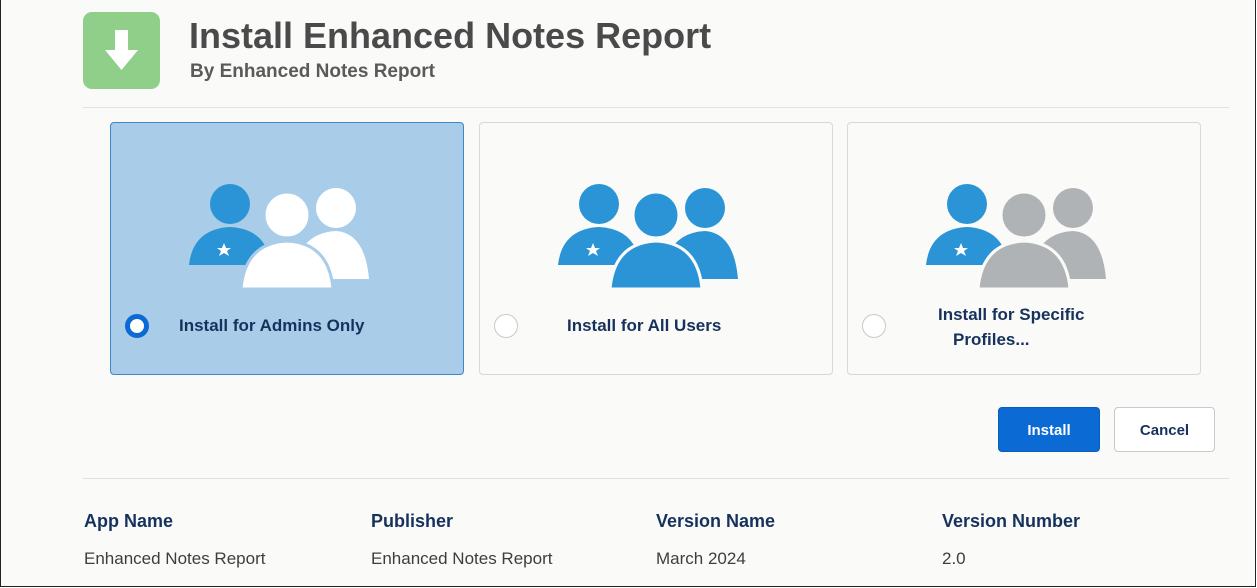 The height and width of the screenshot is (588, 1257). Describe the element at coordinates (716, 521) in the screenshot. I see `detail-heading: Version Name` at that location.